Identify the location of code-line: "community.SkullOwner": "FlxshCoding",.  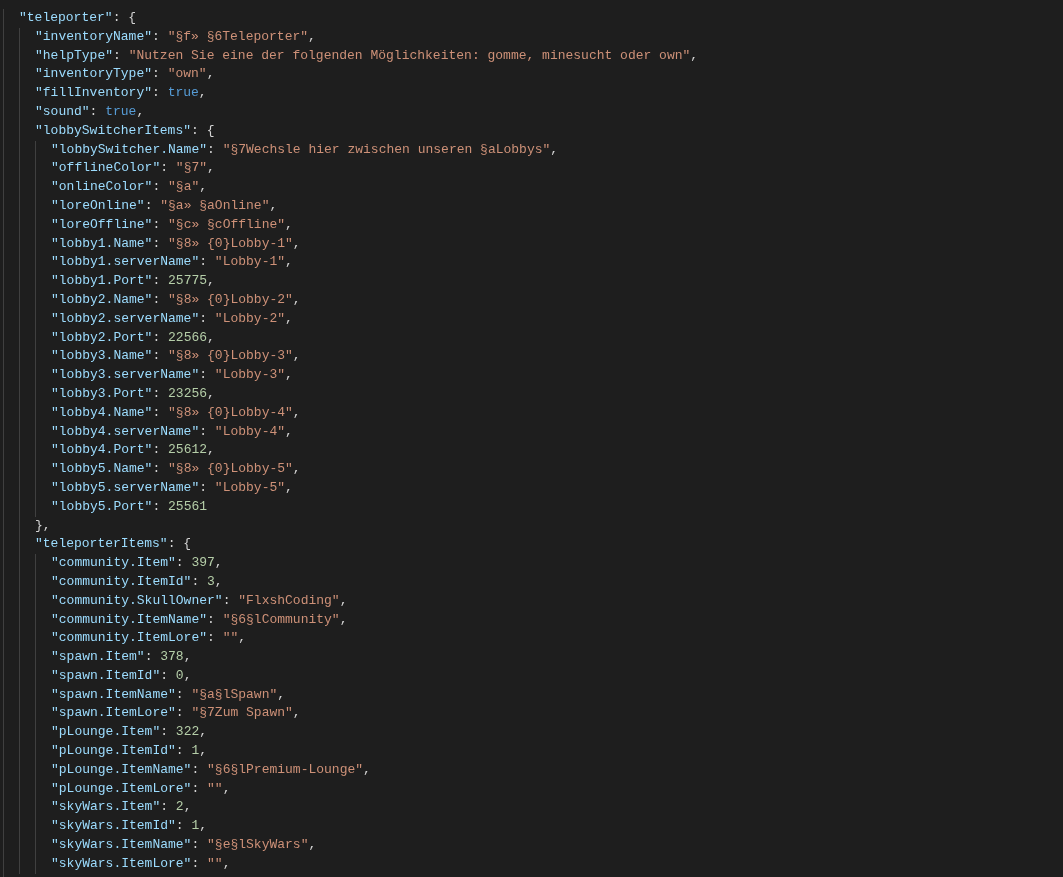
(199, 600).